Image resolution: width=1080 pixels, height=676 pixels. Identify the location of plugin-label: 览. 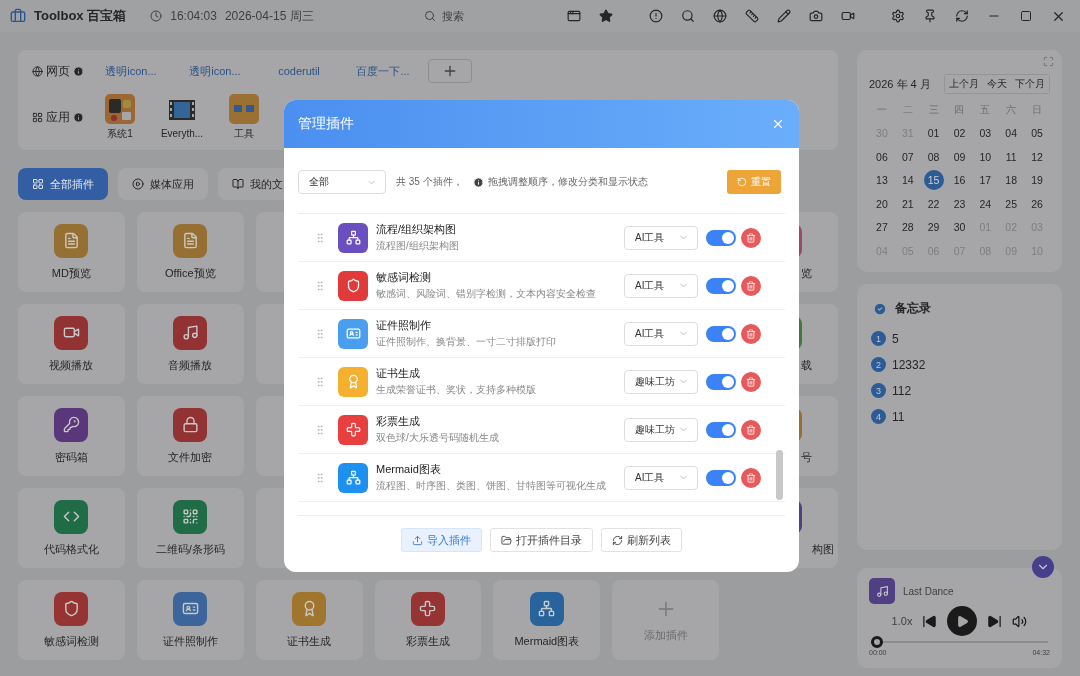
(806, 273).